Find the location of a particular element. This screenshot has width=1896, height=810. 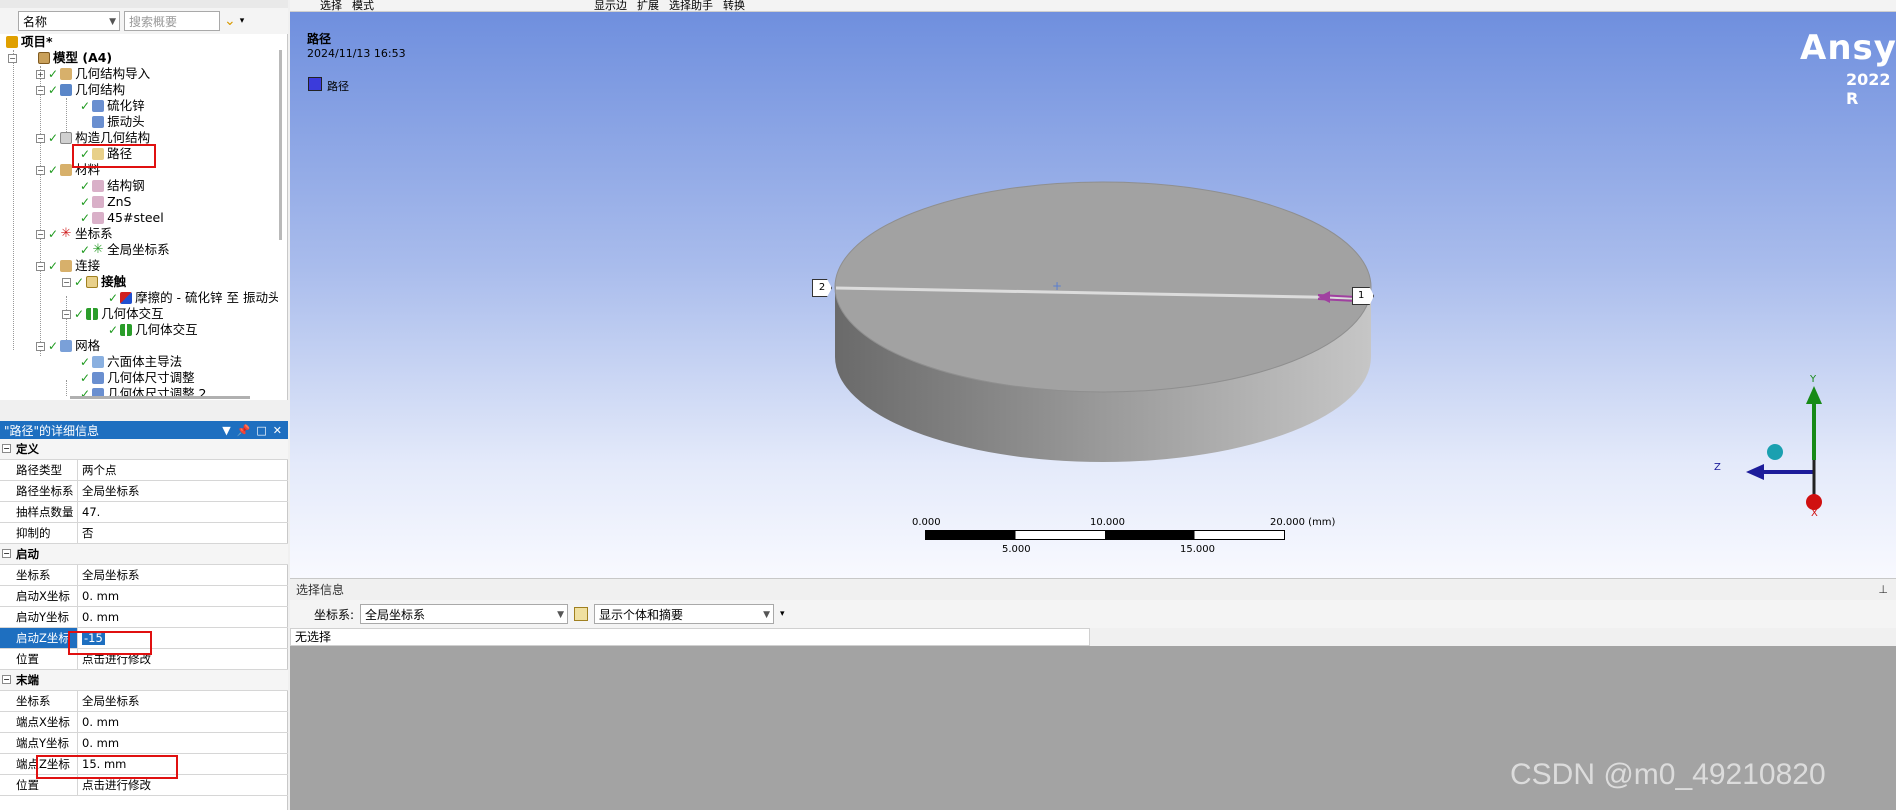

tree-item-structural-steel: ✓ 结构钢 is located at coordinates (112, 186).